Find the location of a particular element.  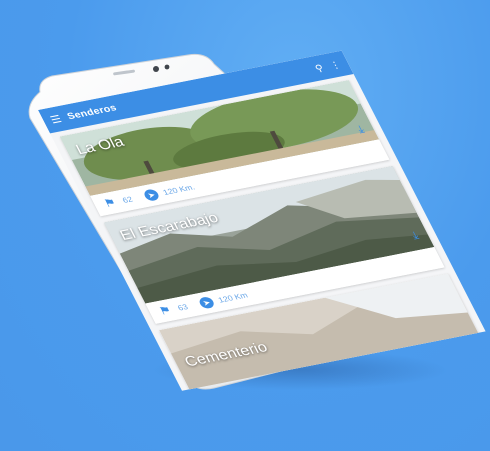

route-distance: 120 Km. is located at coordinates (179, 189).